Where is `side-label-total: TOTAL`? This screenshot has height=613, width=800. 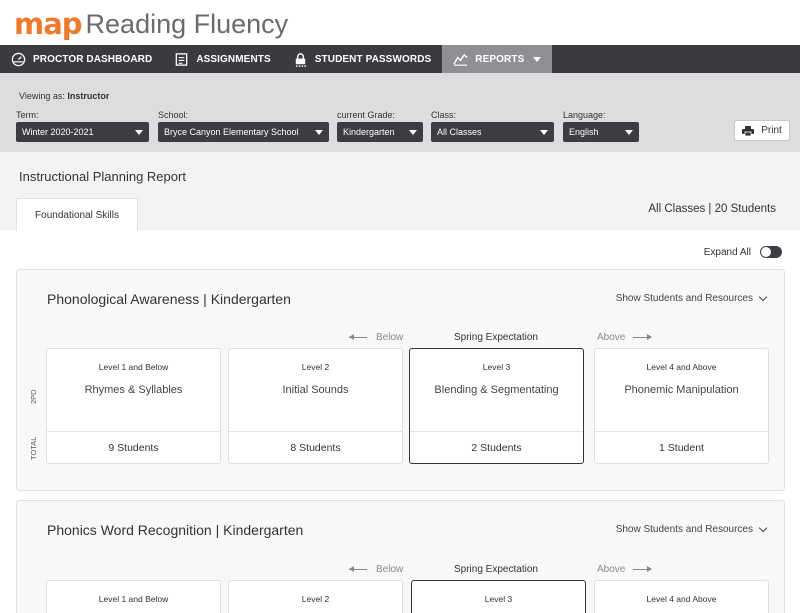 side-label-total: TOTAL is located at coordinates (33, 448).